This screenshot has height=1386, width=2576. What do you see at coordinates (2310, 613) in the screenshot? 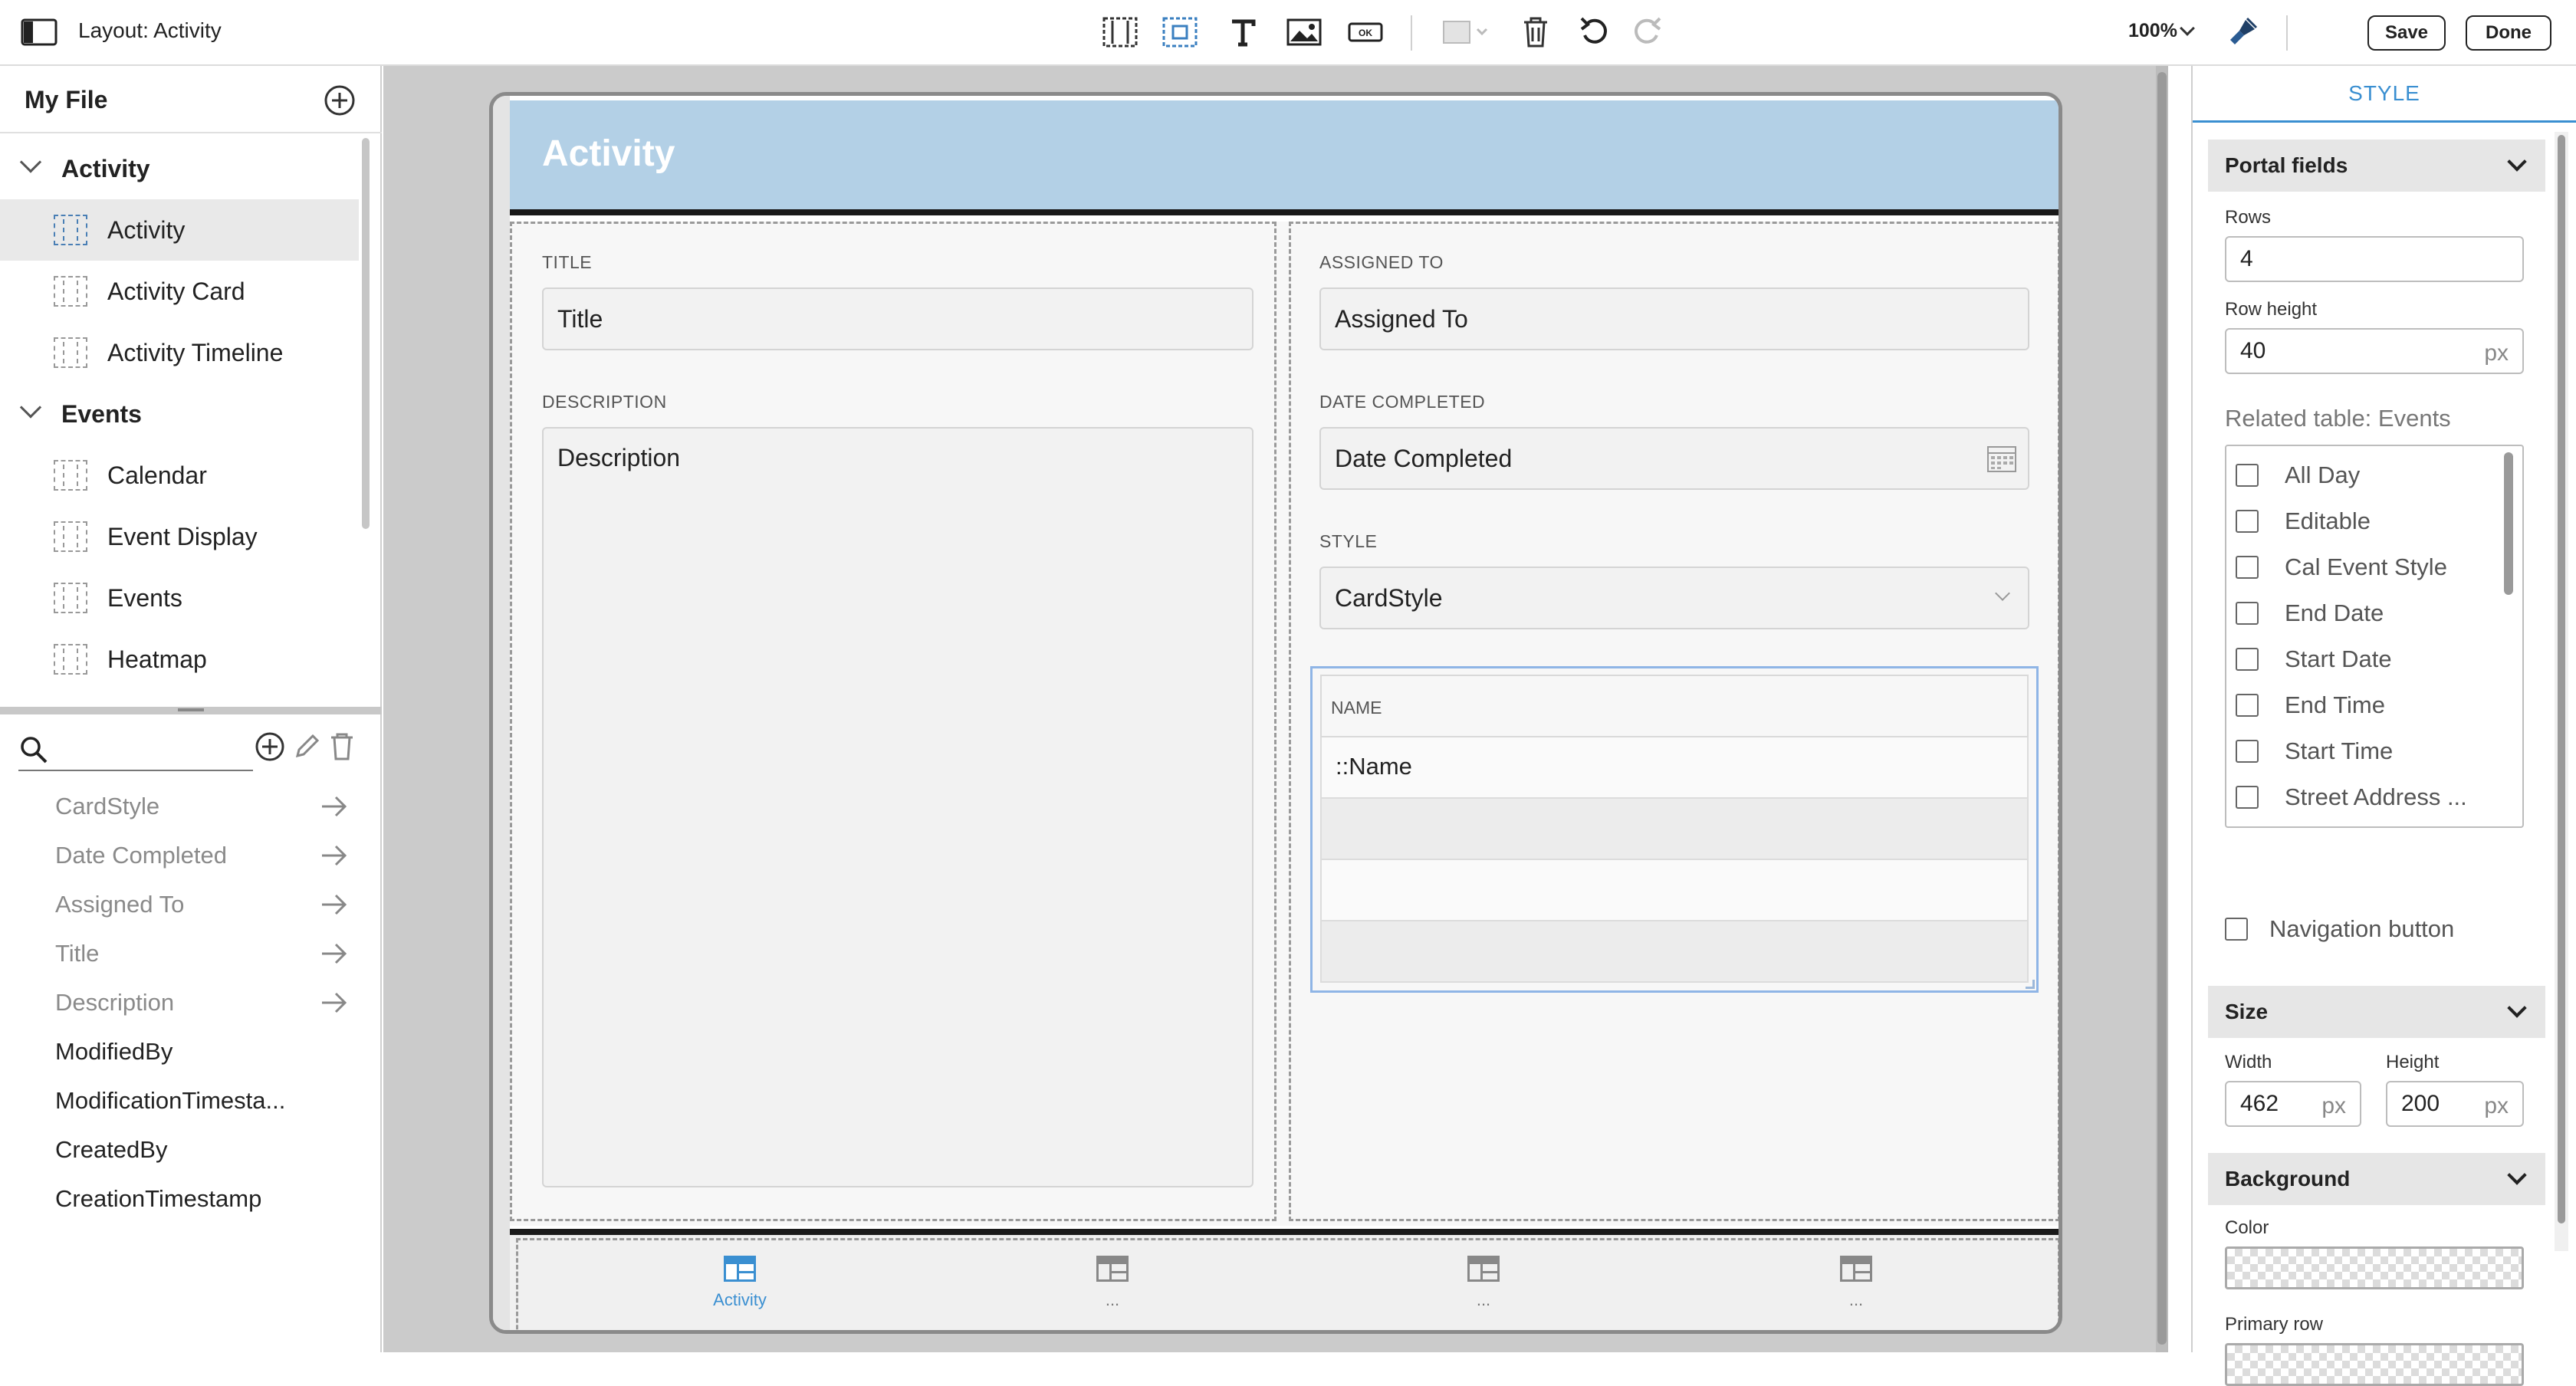
I see `related-field-item: End Date` at bounding box center [2310, 613].